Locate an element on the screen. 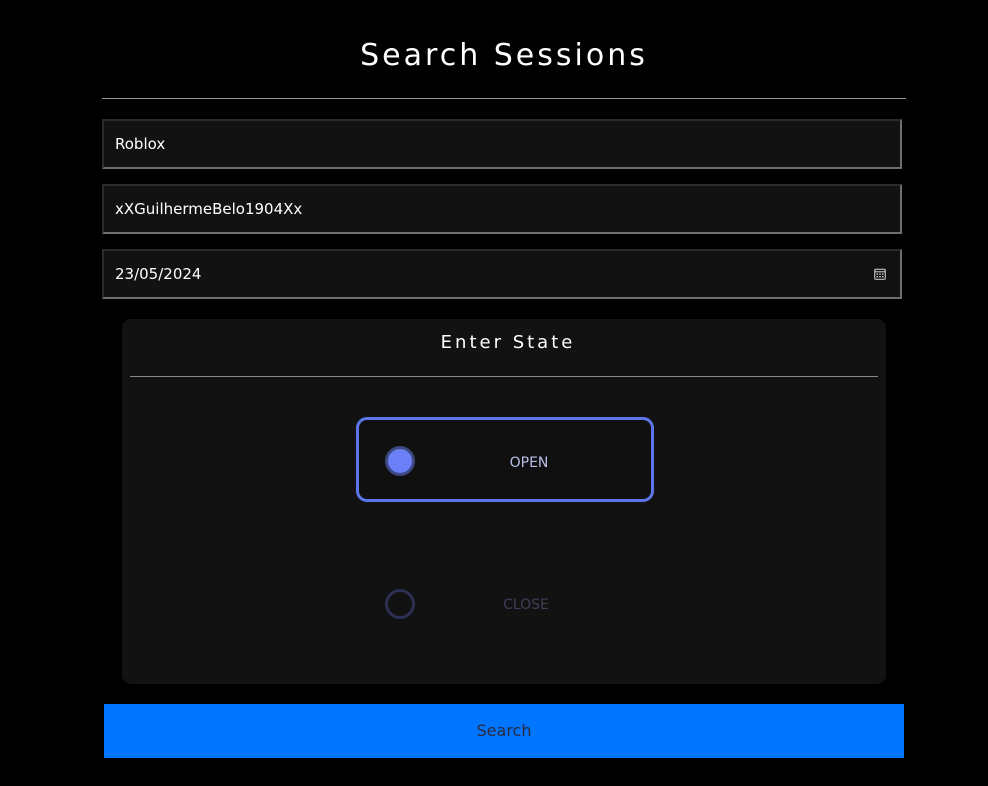  state-option-open: OPEN is located at coordinates (505, 459).